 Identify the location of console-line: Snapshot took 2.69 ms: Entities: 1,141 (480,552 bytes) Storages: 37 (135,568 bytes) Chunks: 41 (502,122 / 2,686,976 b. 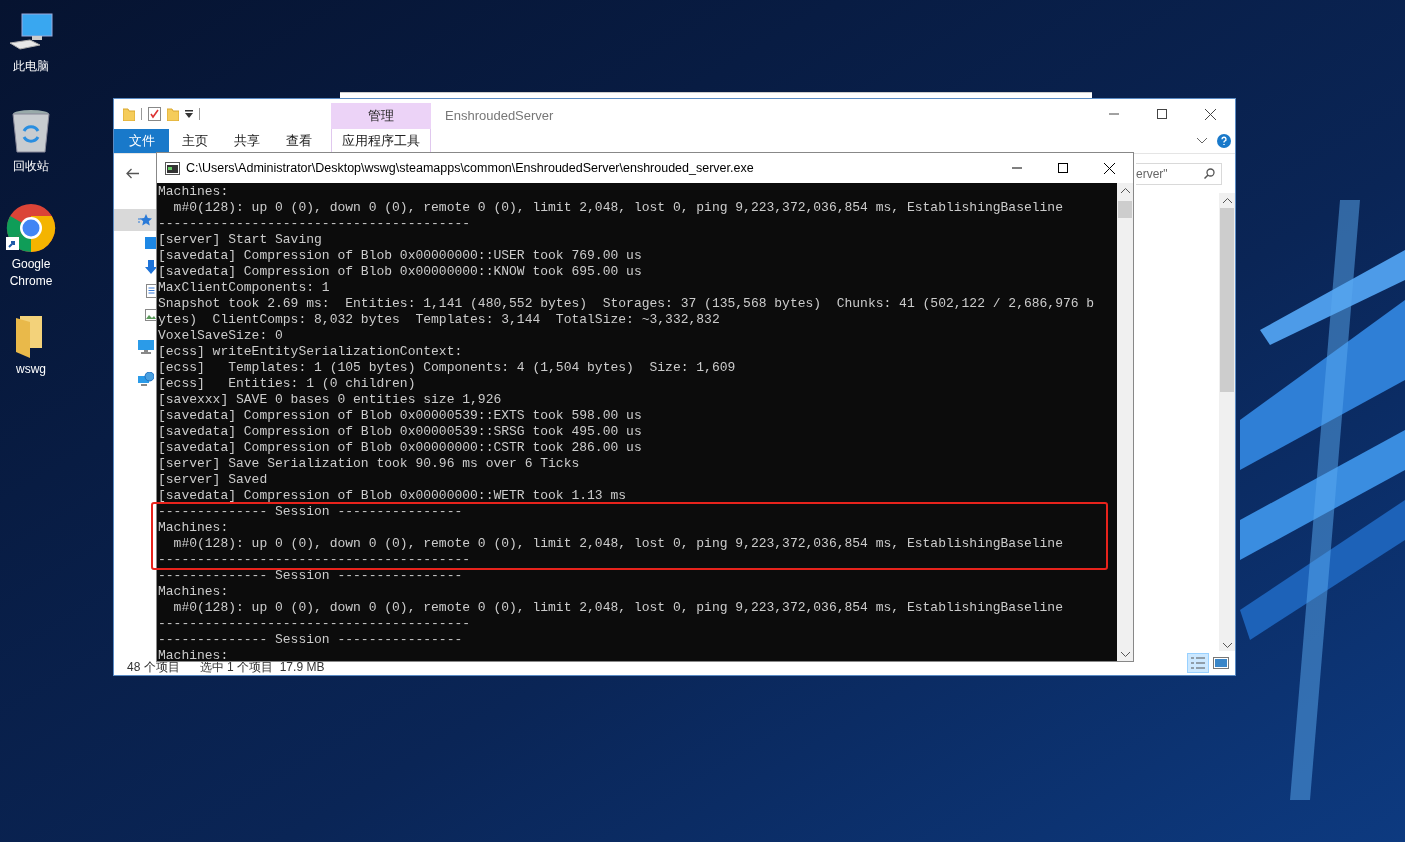
(626, 304).